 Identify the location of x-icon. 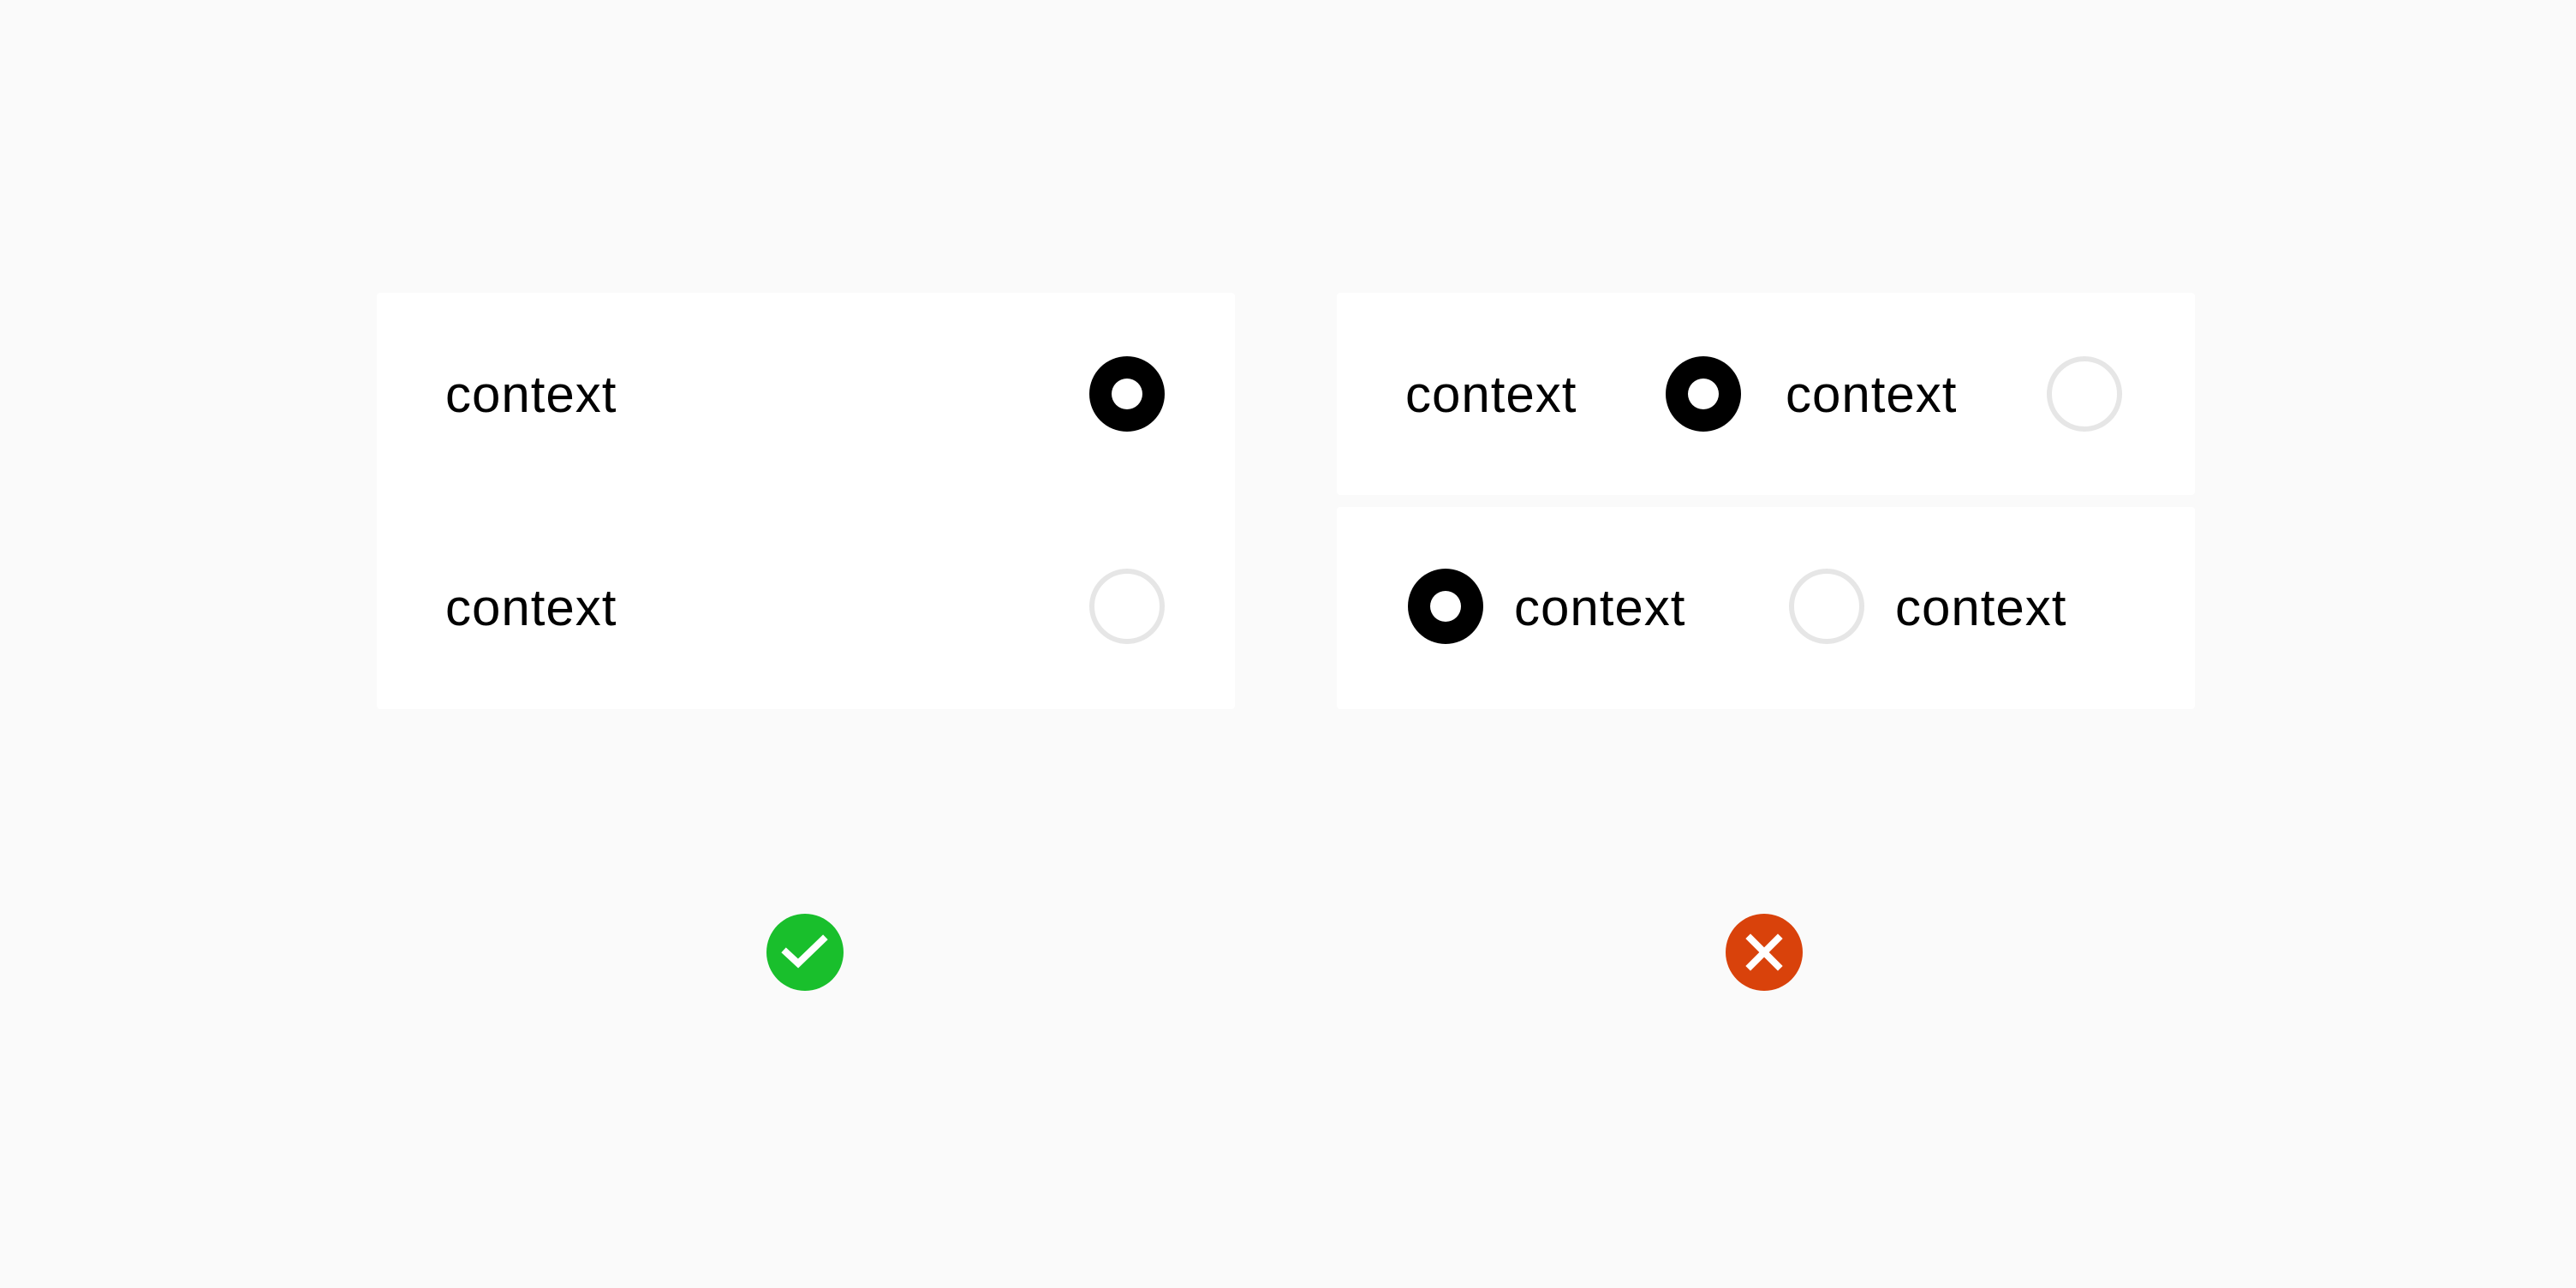
(1764, 952).